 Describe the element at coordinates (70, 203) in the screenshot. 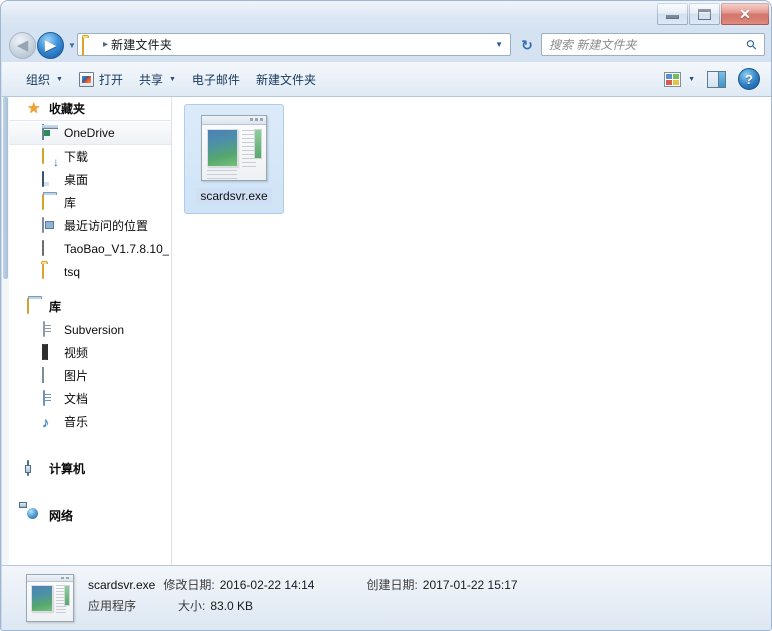

I see `sidebar-item-label: 库` at that location.